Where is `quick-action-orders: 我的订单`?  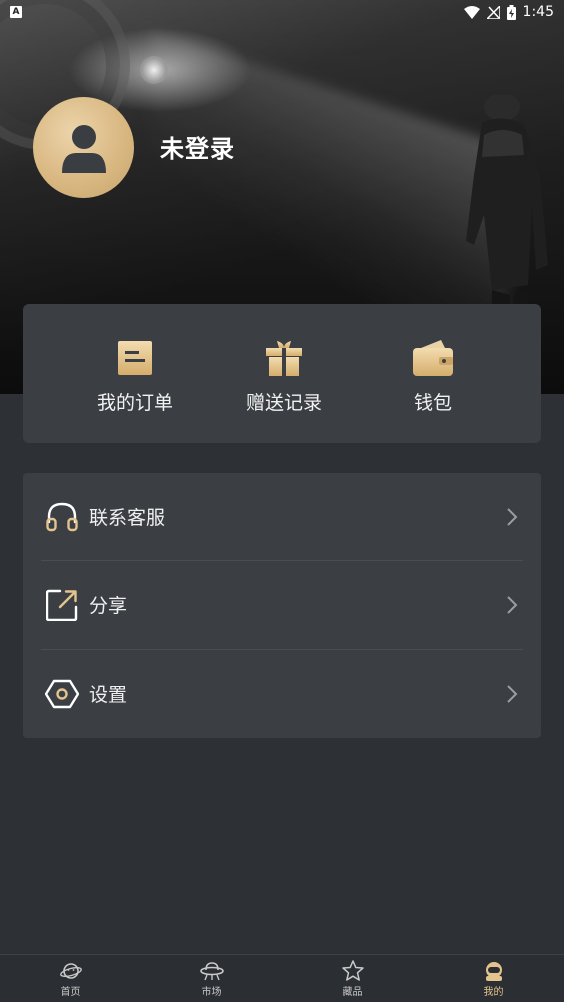 quick-action-orders: 我的订单 is located at coordinates (135, 373).